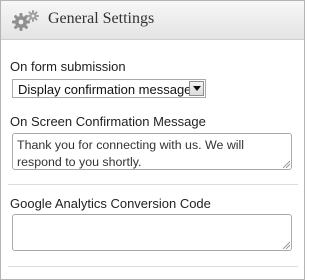  Describe the element at coordinates (105, 89) in the screenshot. I see `form-submission-selected-value: Display confirmation message` at that location.